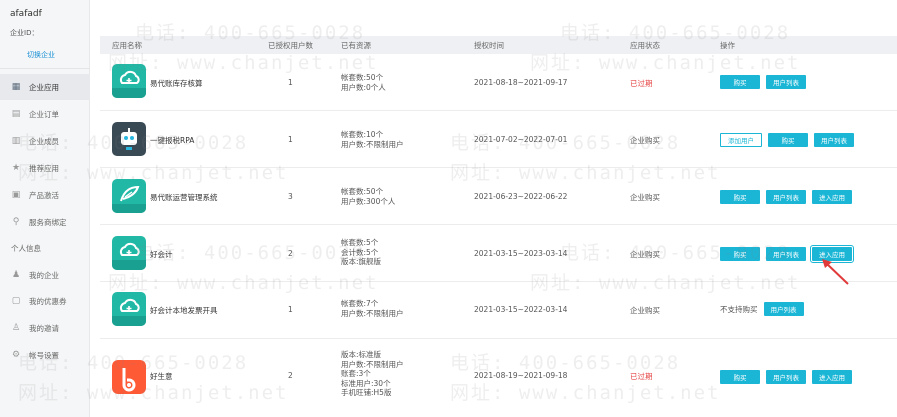 The height and width of the screenshot is (417, 897). Describe the element at coordinates (48, 222) in the screenshot. I see `sidebar-item-label: 服务商绑定` at that location.